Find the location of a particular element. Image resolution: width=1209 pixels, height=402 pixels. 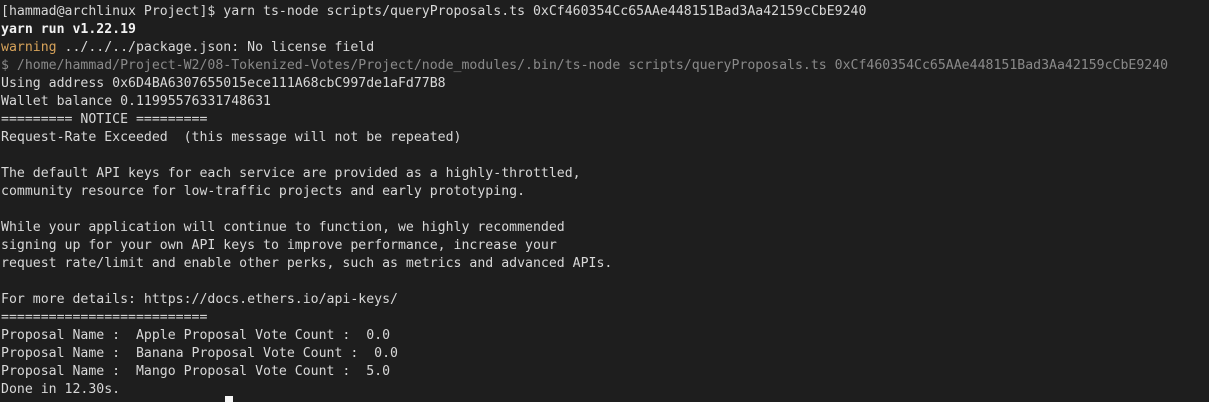

yarn-version-line: yarn run v1.22.19 is located at coordinates (605, 30).